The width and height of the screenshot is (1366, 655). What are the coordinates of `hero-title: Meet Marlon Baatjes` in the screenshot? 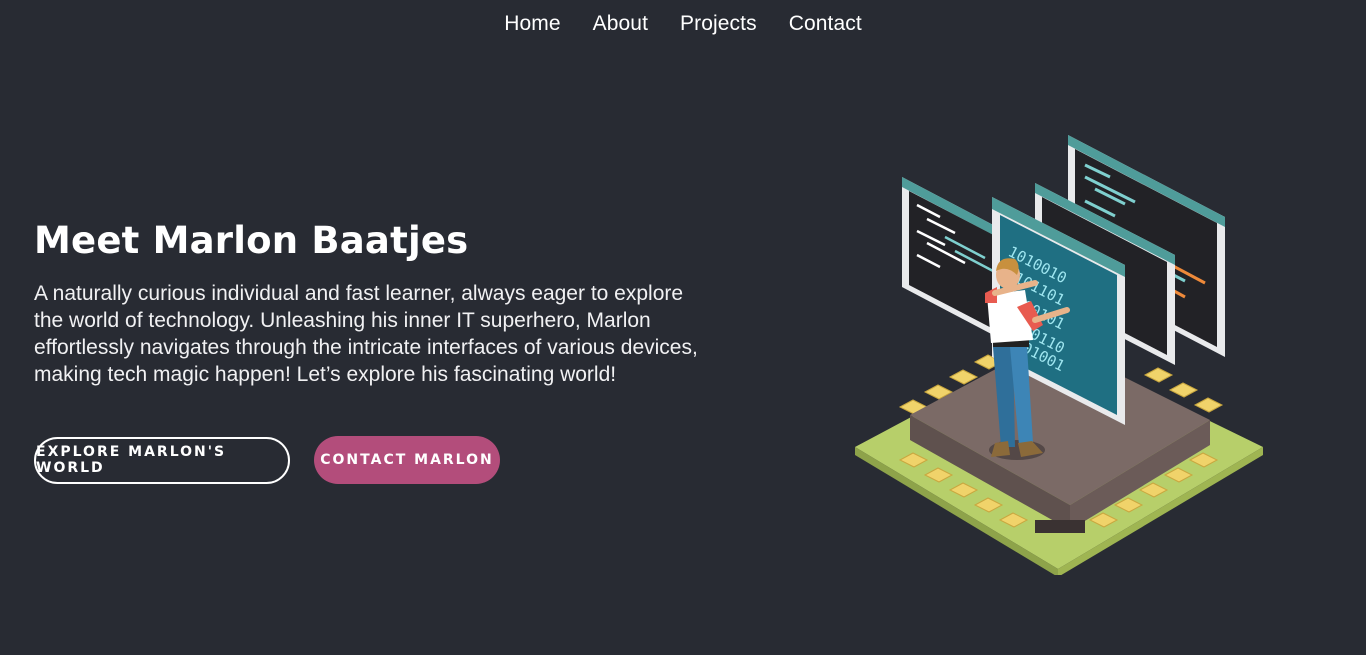 It's located at (251, 240).